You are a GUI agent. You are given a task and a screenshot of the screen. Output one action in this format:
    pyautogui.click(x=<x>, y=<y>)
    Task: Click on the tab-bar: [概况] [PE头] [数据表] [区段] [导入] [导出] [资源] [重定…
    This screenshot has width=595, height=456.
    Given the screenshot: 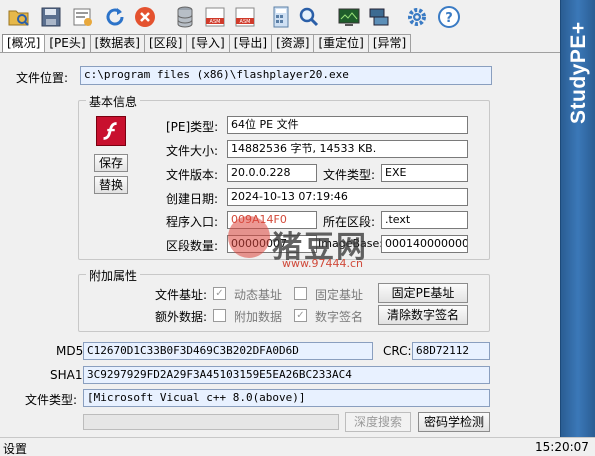 What is the action you would take?
    pyautogui.click(x=207, y=43)
    